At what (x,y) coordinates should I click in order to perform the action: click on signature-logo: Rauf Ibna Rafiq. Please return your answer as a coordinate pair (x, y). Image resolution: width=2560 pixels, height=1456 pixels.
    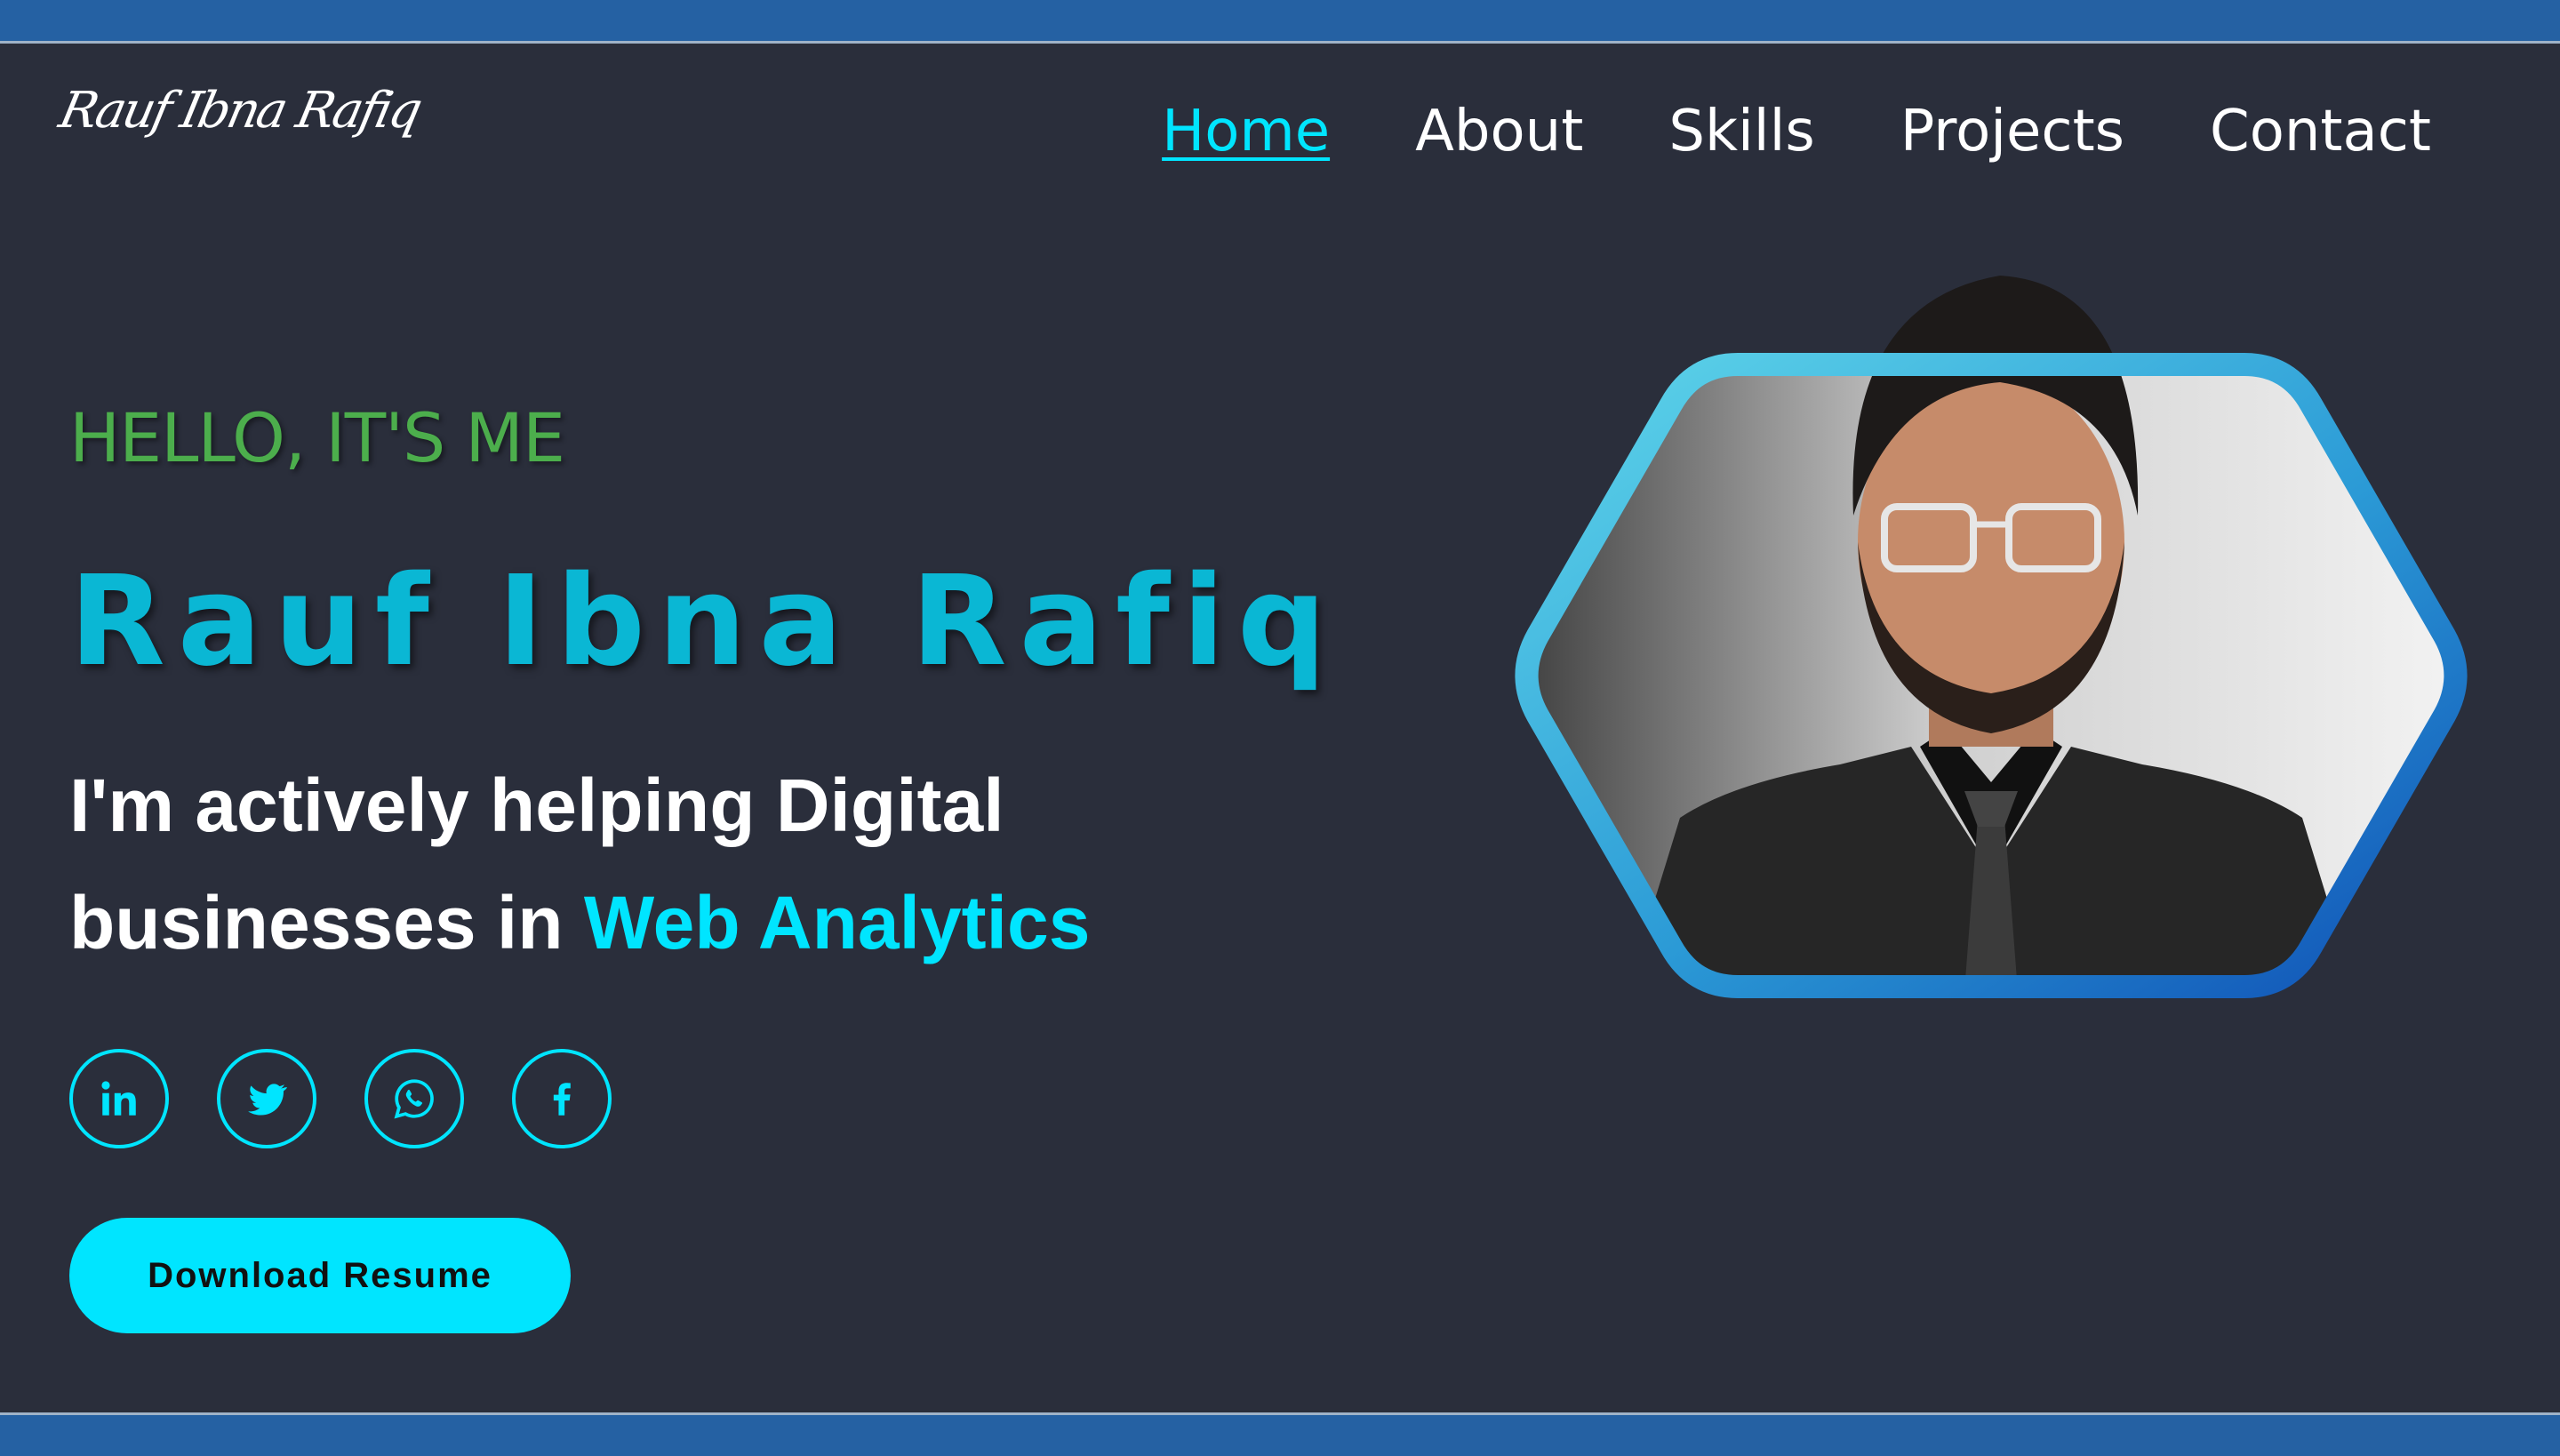
    Looking at the image, I should click on (239, 111).